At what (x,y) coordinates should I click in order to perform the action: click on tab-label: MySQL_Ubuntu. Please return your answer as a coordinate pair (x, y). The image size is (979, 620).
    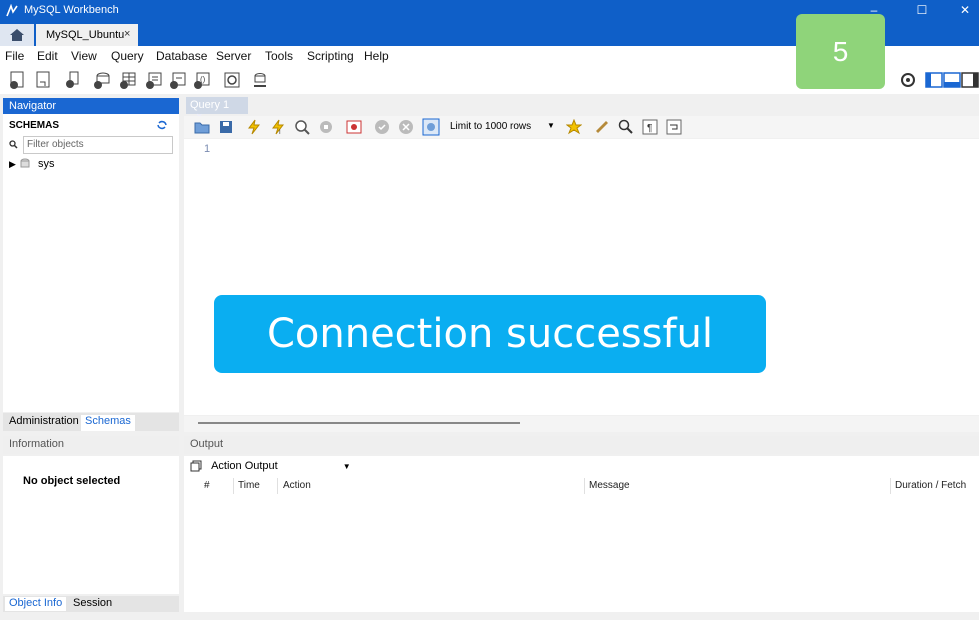
    Looking at the image, I should click on (85, 35).